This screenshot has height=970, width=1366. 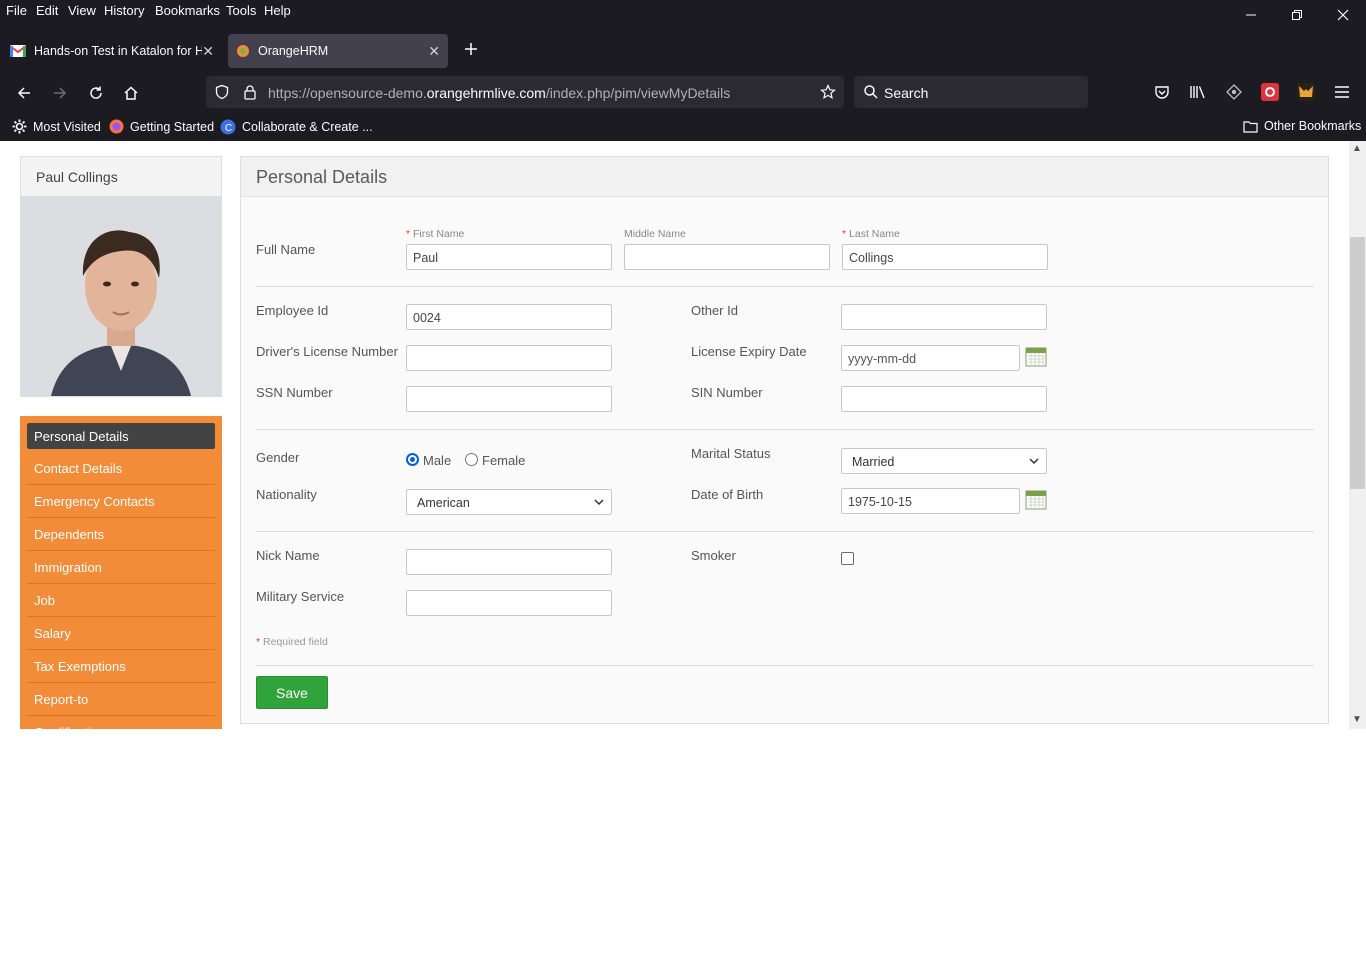 What do you see at coordinates (300, 596) in the screenshot?
I see `military-service-label: Military Service` at bounding box center [300, 596].